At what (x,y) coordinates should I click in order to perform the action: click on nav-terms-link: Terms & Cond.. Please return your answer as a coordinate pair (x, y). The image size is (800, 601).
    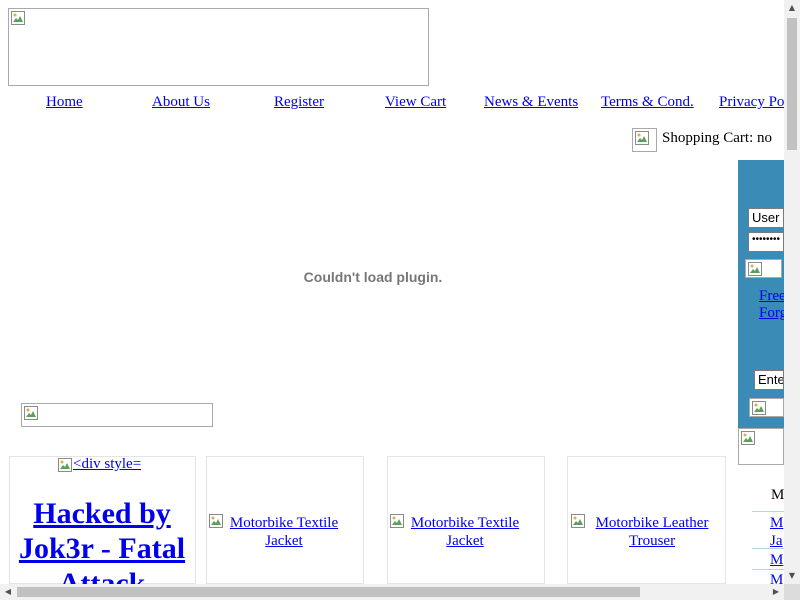
    Looking at the image, I should click on (647, 102).